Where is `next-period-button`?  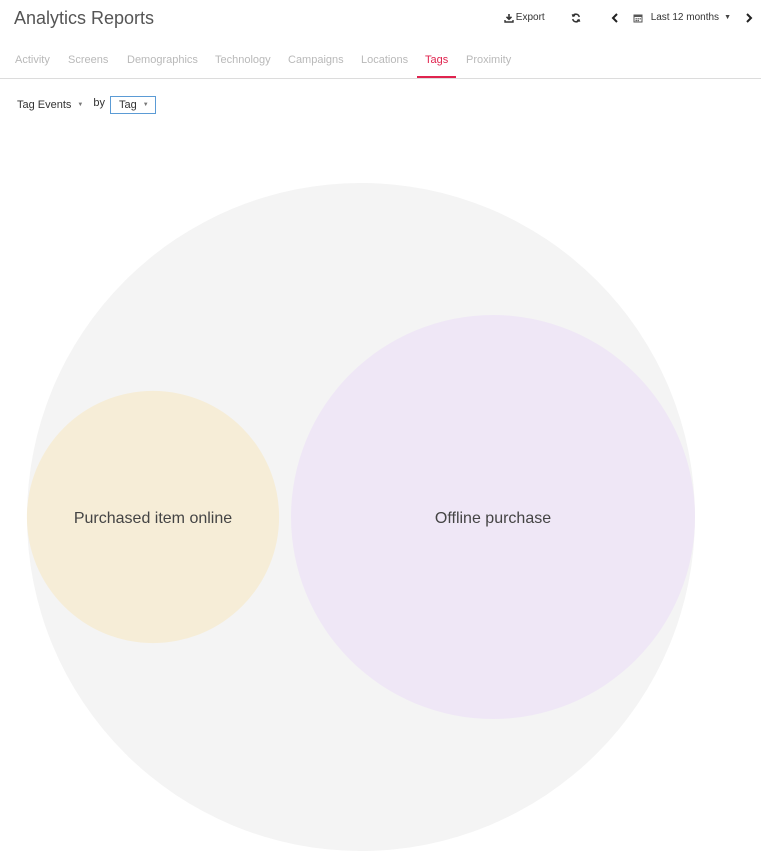 next-period-button is located at coordinates (749, 17).